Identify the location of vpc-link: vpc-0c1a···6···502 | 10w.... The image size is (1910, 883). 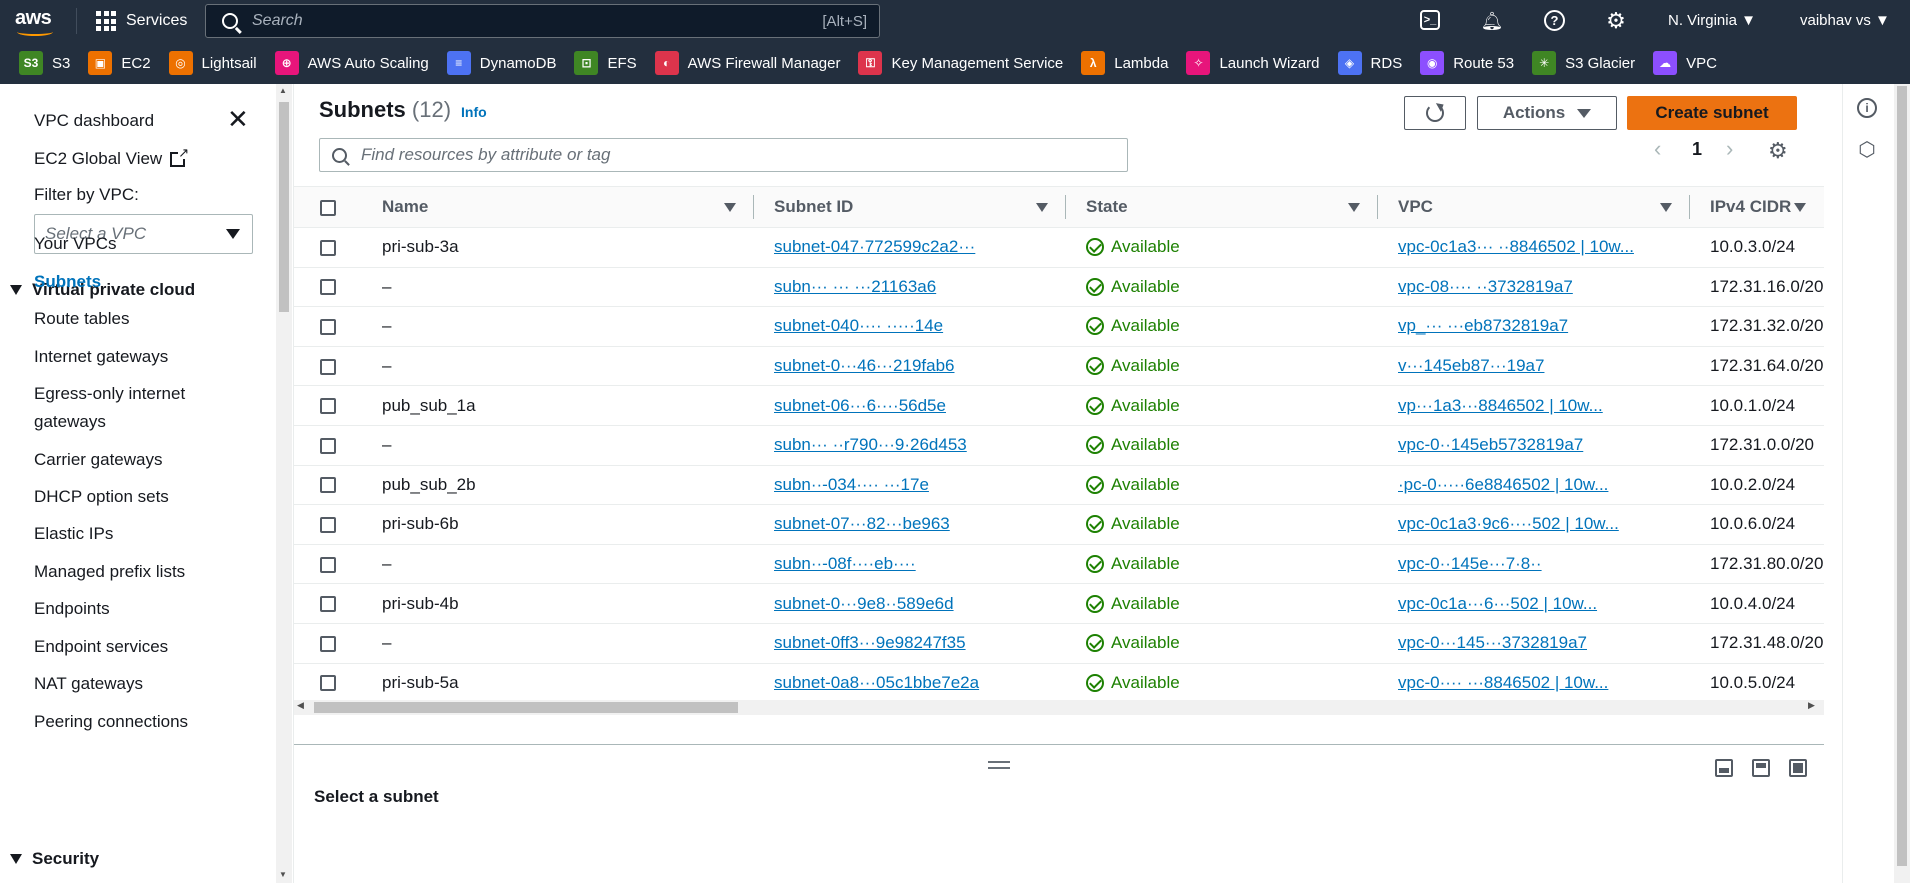
(1497, 603).